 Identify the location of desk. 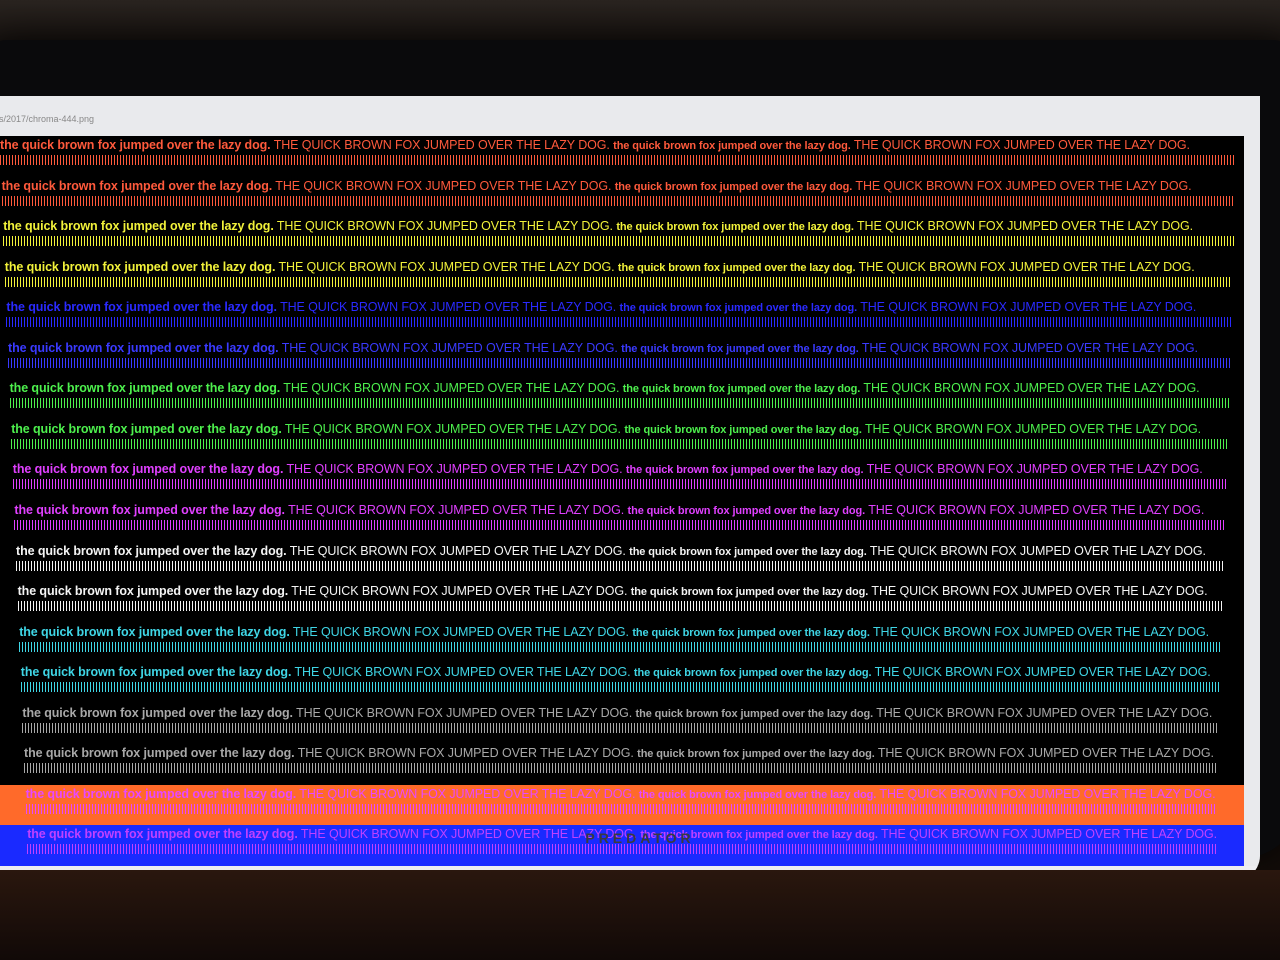
(640, 915).